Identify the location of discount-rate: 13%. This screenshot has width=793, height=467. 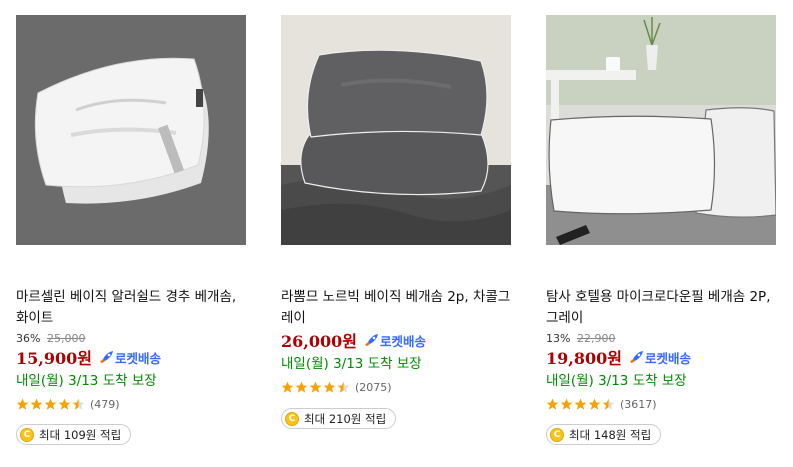
(558, 338).